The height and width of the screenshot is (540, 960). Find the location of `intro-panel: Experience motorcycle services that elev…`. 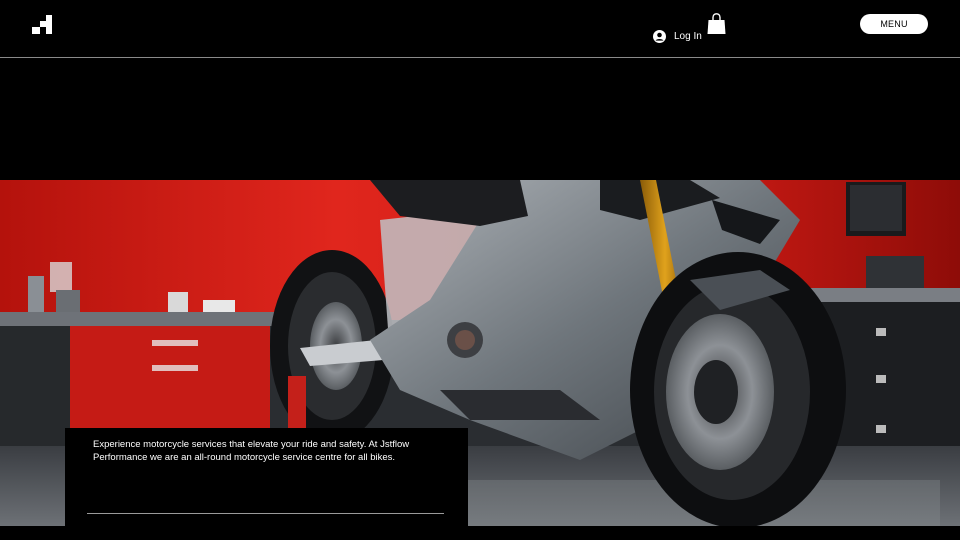

intro-panel: Experience motorcycle services that elev… is located at coordinates (266, 477).